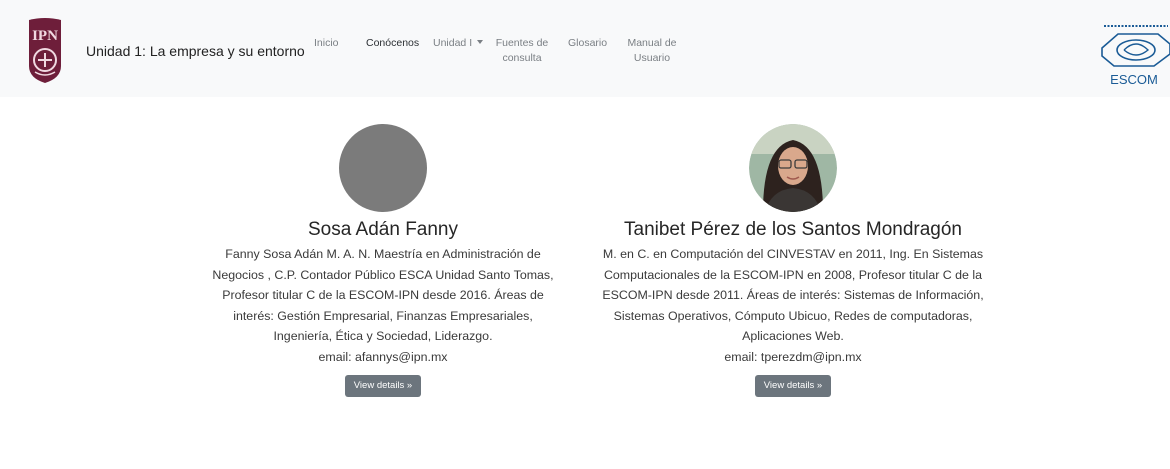 This screenshot has height=469, width=1170. Describe the element at coordinates (453, 43) in the screenshot. I see `nav-item-unidad-label: Unidad I` at that location.